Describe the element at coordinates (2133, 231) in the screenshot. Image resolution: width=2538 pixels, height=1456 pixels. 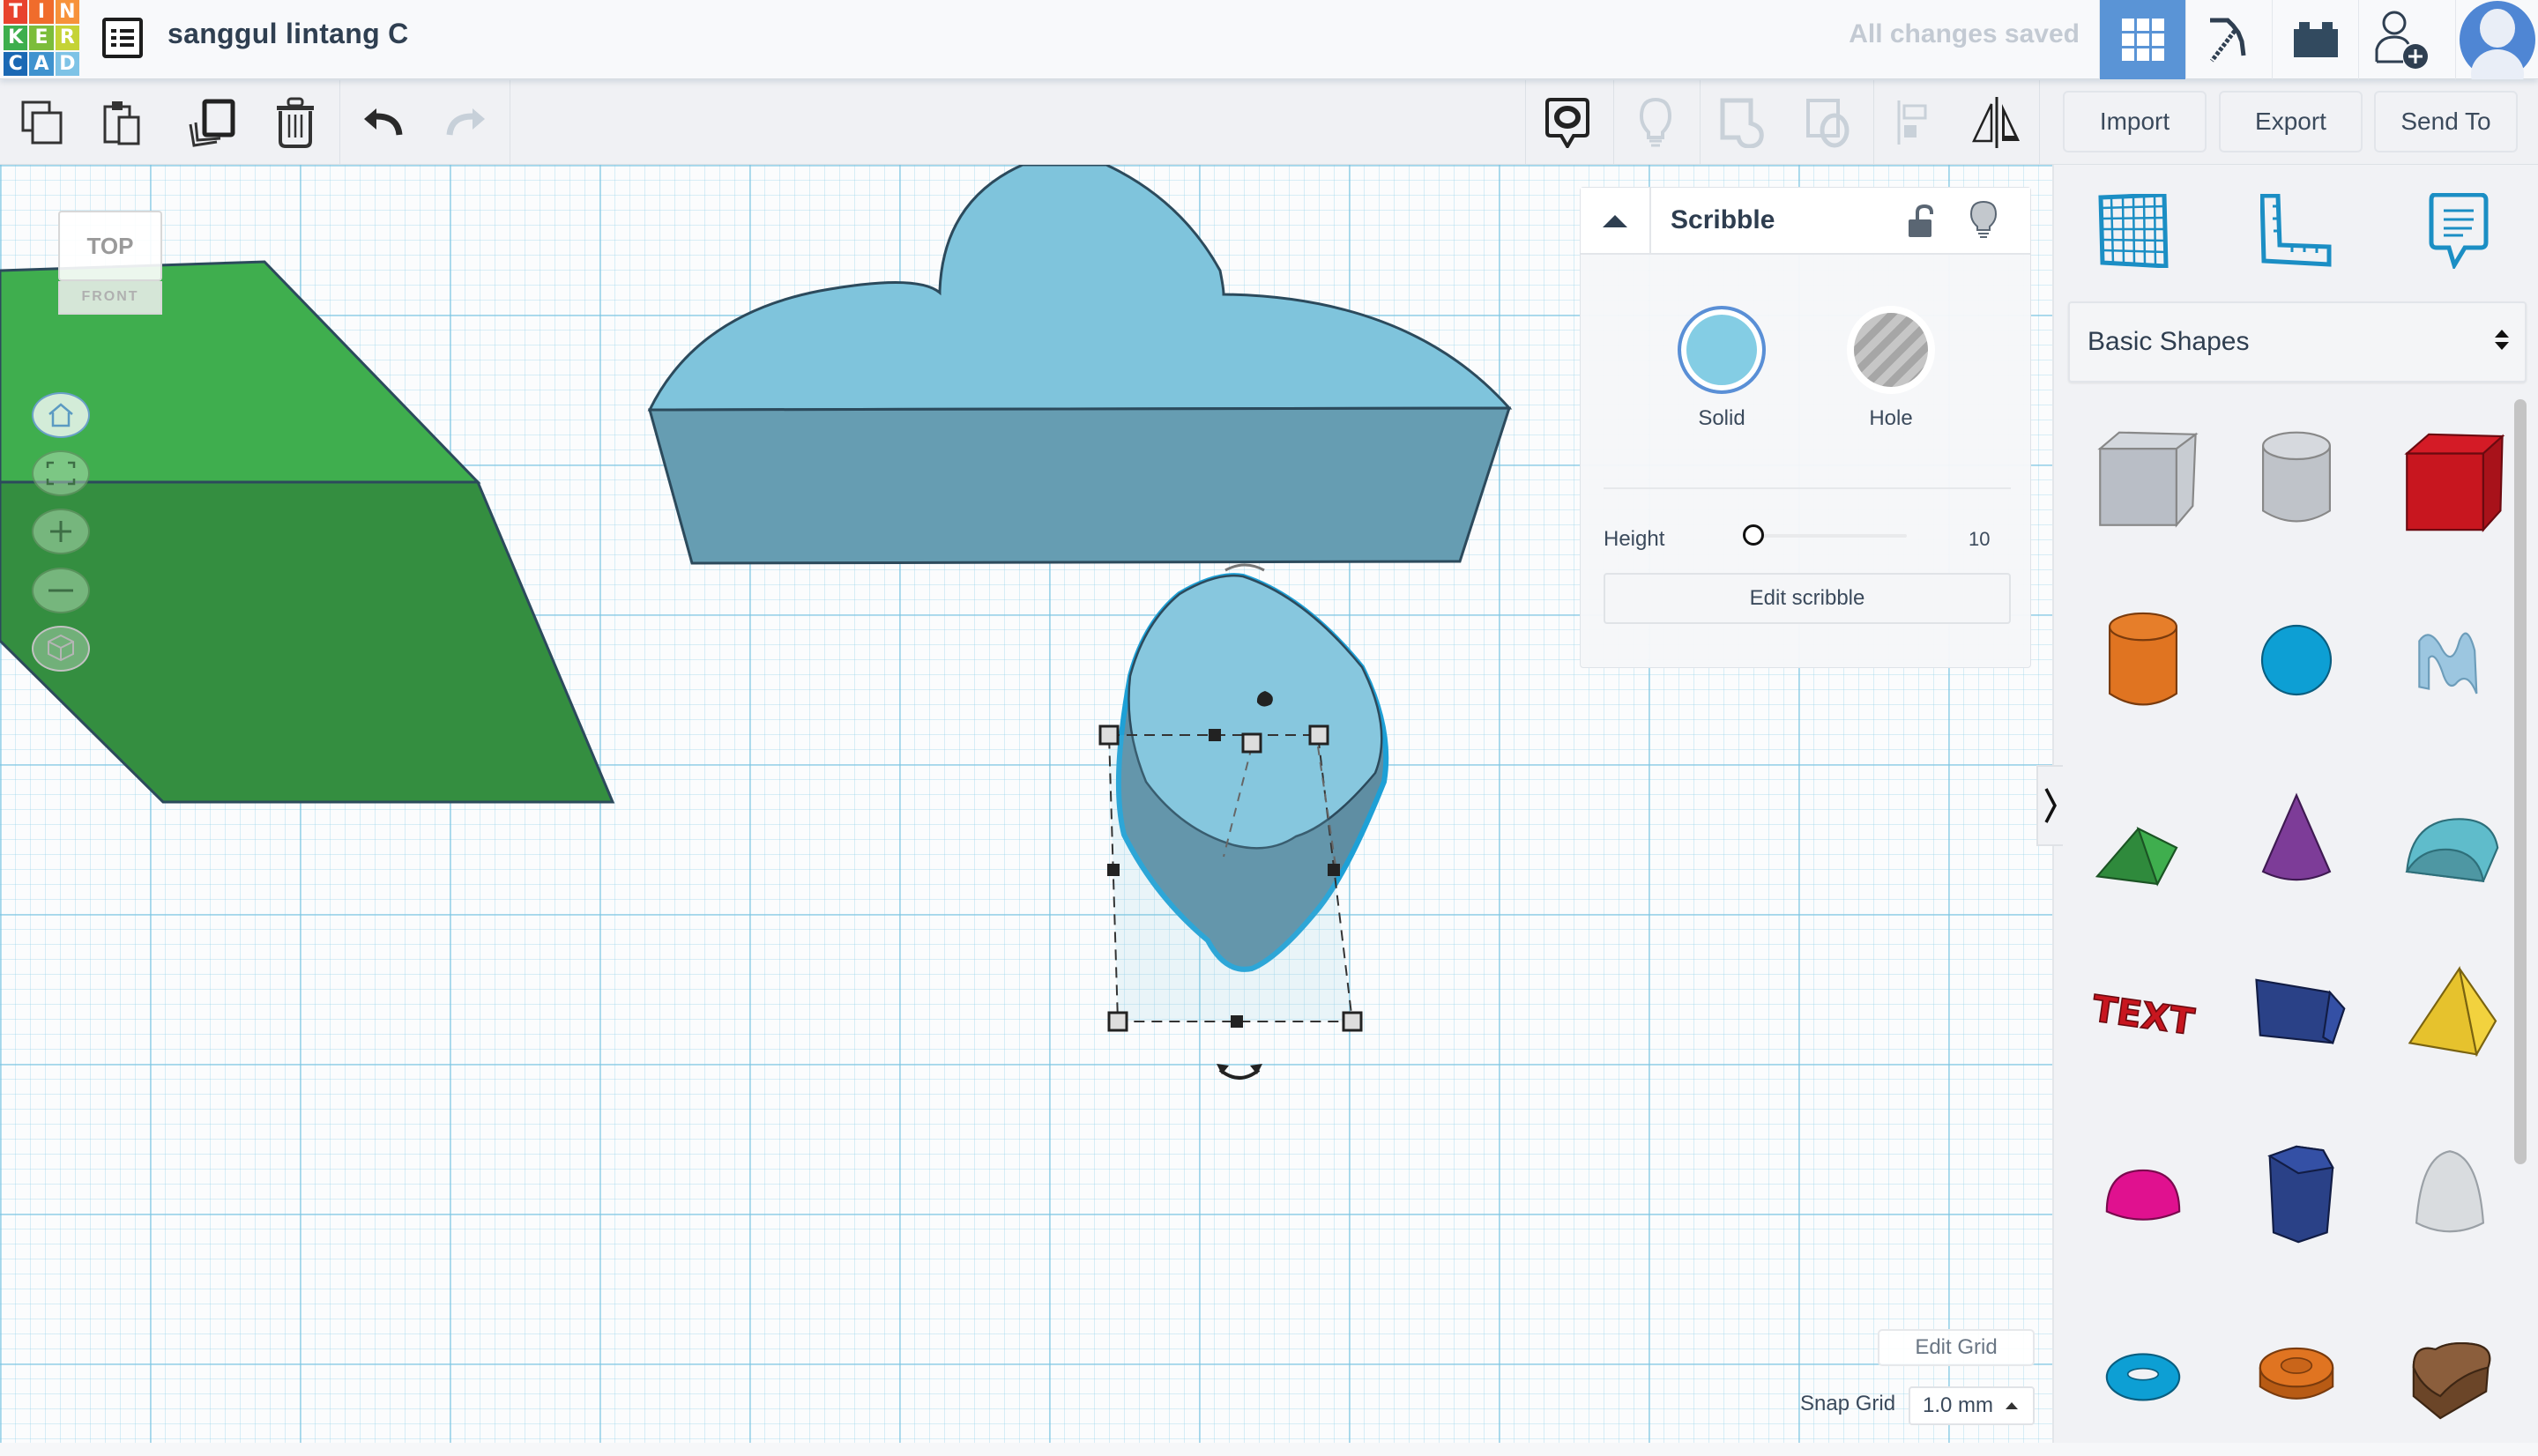
I see `workplane-button` at that location.